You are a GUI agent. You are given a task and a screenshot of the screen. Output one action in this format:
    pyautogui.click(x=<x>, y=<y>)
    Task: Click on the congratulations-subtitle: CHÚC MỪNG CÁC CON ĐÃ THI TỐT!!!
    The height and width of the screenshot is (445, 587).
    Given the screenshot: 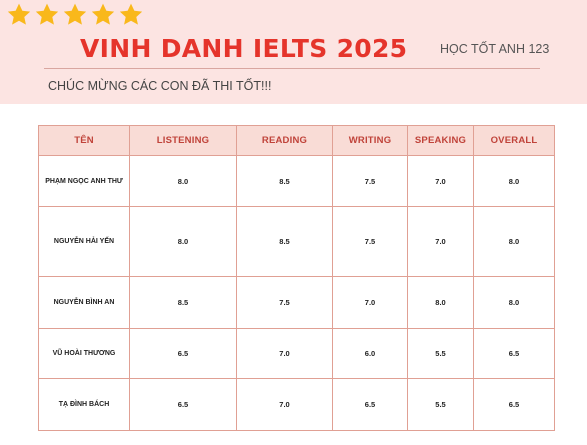 What is the action you would take?
    pyautogui.click(x=160, y=86)
    